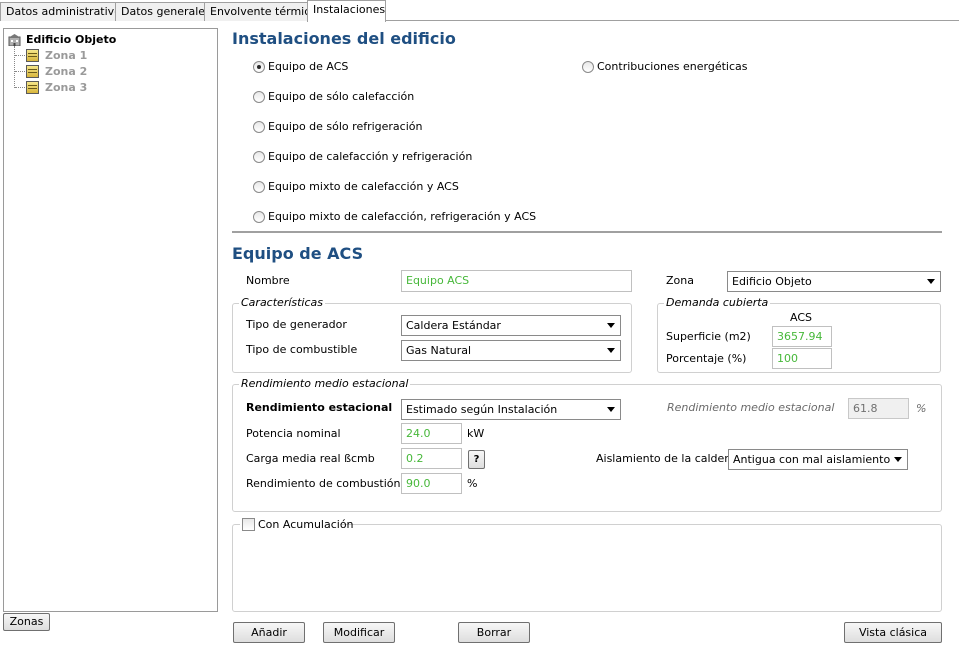  I want to click on rendimiento-title: Rendimiento medio estacional, so click(325, 383).